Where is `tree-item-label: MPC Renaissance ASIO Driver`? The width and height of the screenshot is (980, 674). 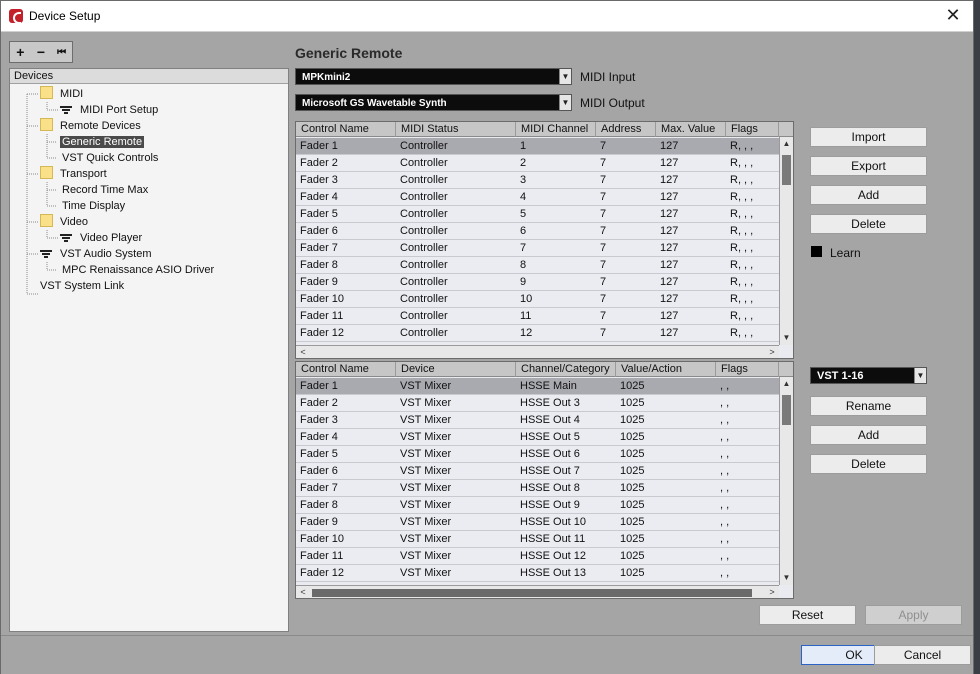 tree-item-label: MPC Renaissance ASIO Driver is located at coordinates (138, 270).